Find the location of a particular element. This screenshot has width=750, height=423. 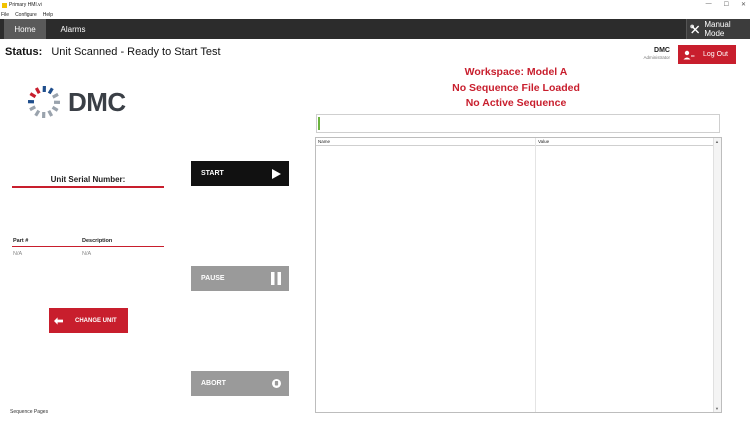

status-label: Status: is located at coordinates (24, 52).